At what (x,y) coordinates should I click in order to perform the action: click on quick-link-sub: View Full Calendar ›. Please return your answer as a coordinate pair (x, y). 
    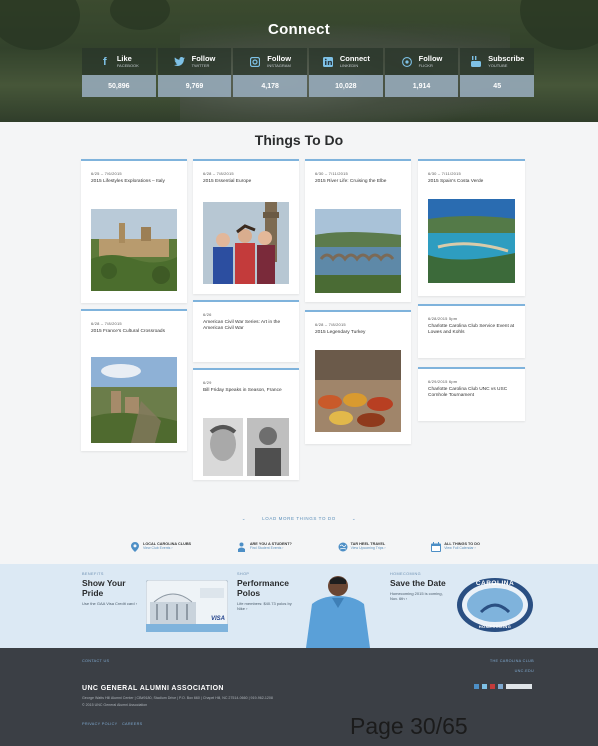
    Looking at the image, I should click on (460, 548).